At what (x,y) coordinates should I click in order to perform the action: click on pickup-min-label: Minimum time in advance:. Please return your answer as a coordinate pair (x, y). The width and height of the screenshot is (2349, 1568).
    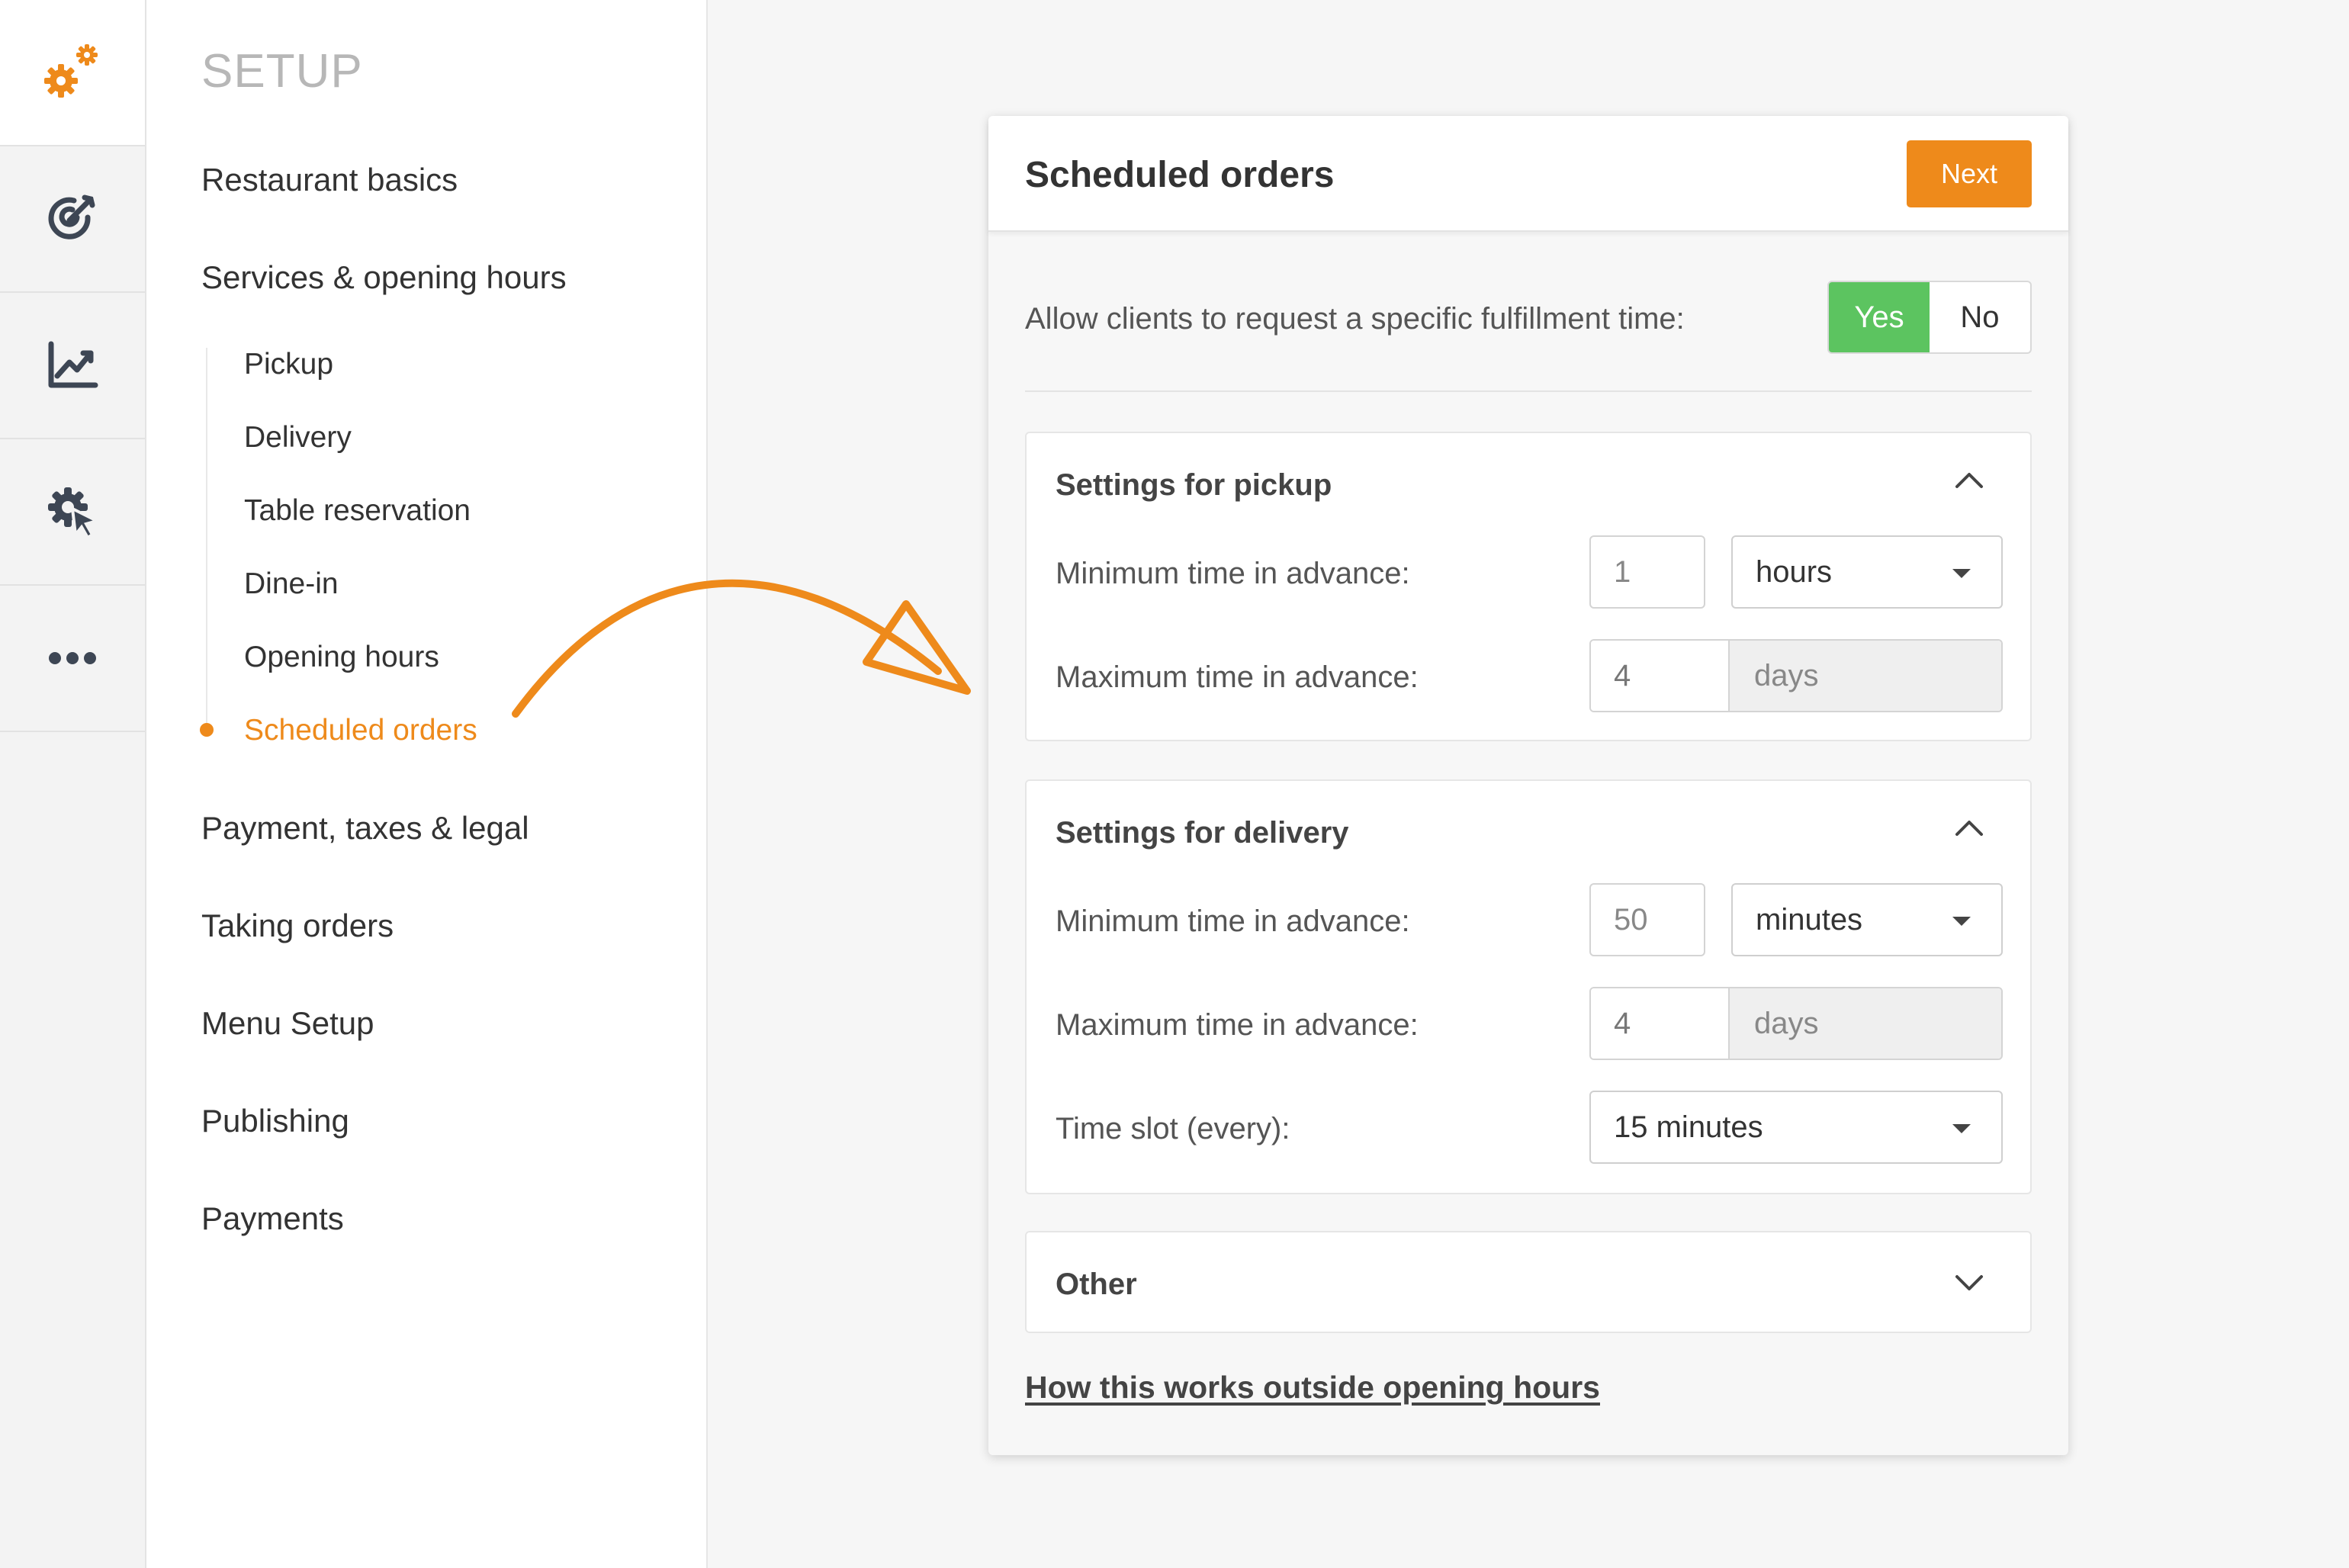
    Looking at the image, I should click on (1233, 573).